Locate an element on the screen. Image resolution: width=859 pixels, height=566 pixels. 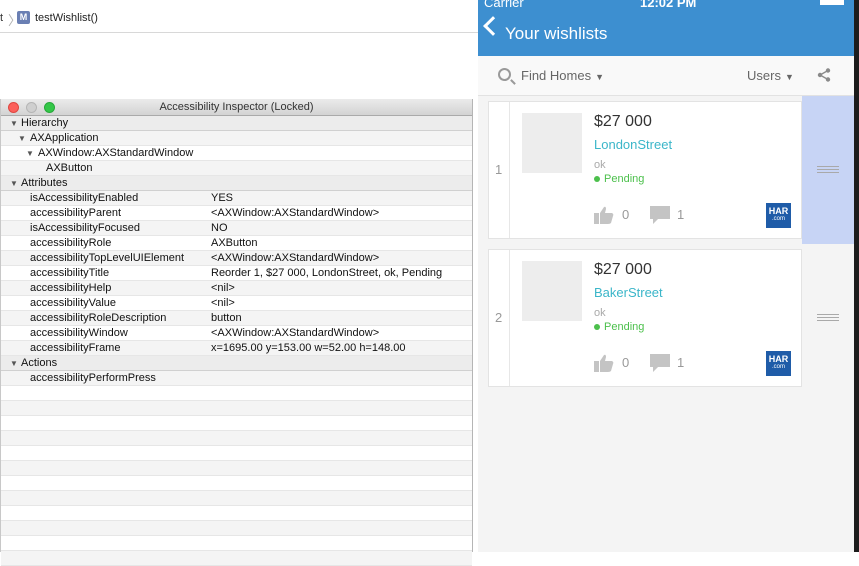
attribute-row: accessibilityHelp <nil> is located at coordinates (236, 288).